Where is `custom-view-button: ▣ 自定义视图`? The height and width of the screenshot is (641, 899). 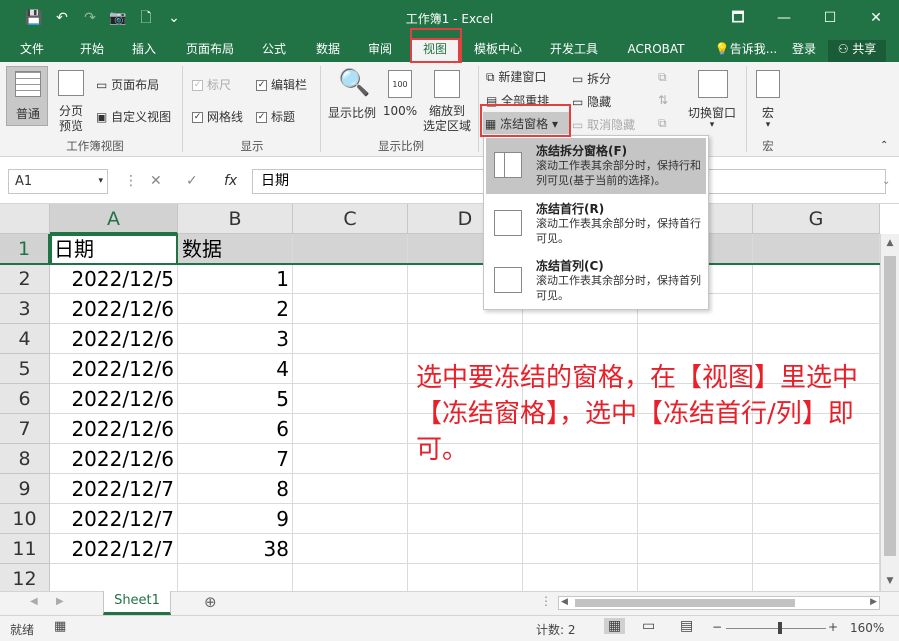
custom-view-button: ▣ 自定义视图 is located at coordinates (133, 116).